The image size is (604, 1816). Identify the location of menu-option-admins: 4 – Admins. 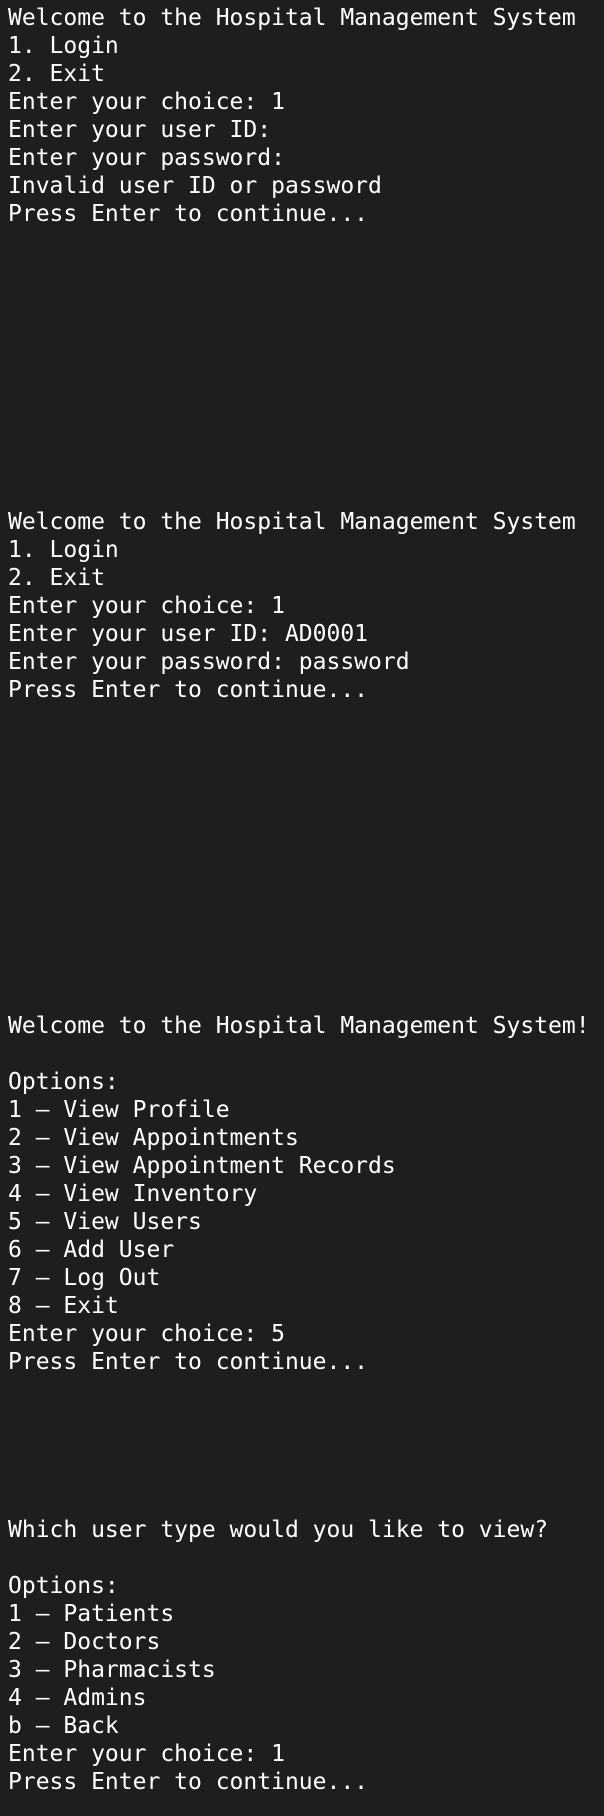
(77, 1698).